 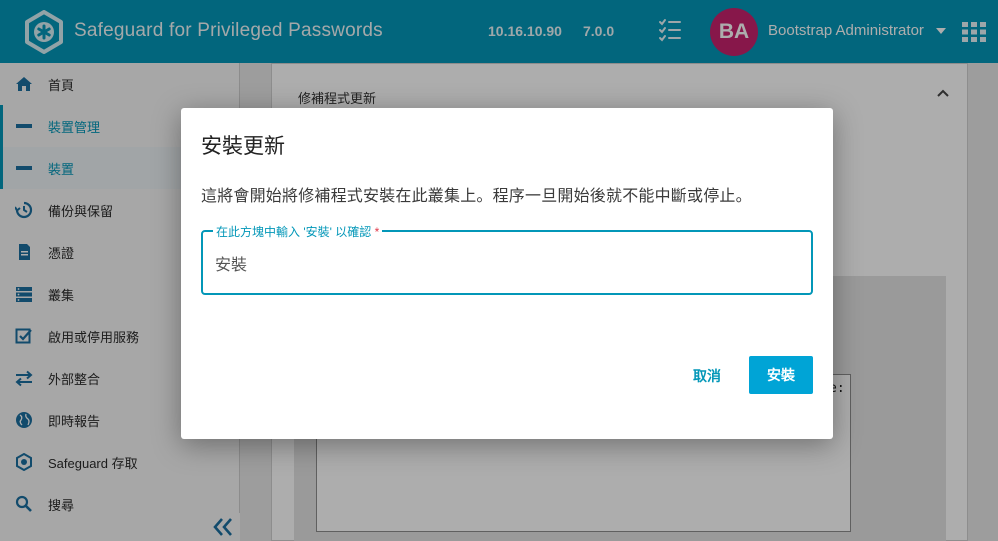 What do you see at coordinates (707, 376) in the screenshot?
I see `cancel-button: 取消` at bounding box center [707, 376].